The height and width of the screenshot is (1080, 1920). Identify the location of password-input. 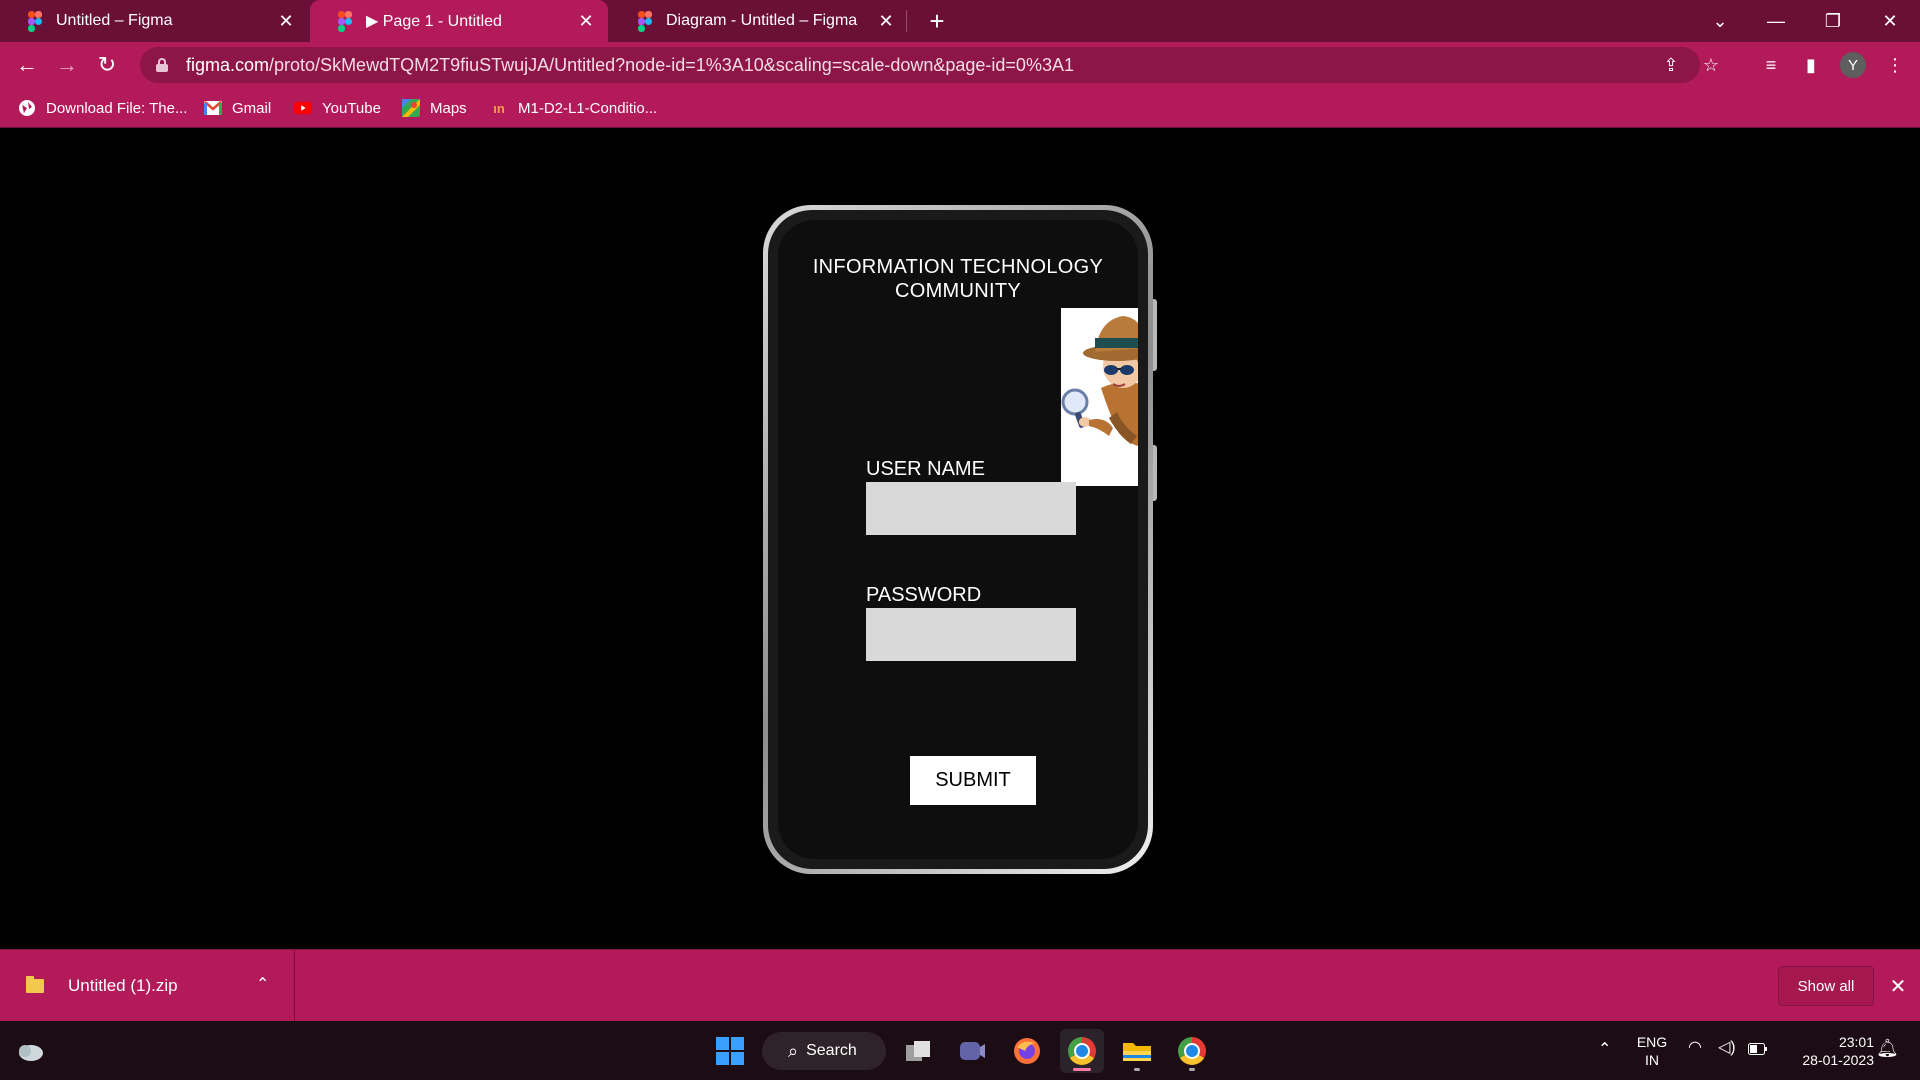
(971, 634).